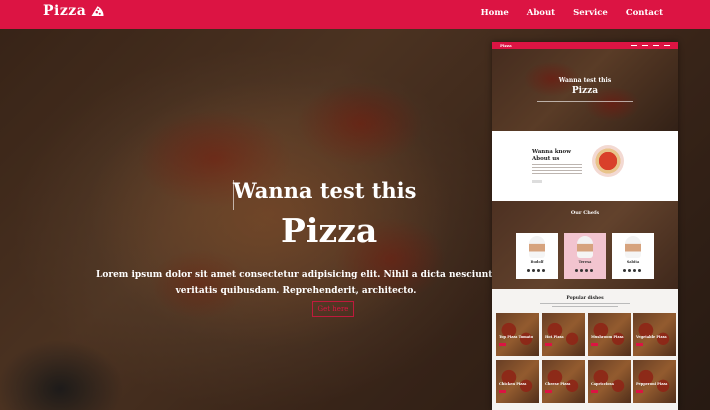 The image size is (710, 410). What do you see at coordinates (607, 337) in the screenshot?
I see `dish-name: Mushroom Pizza` at bounding box center [607, 337].